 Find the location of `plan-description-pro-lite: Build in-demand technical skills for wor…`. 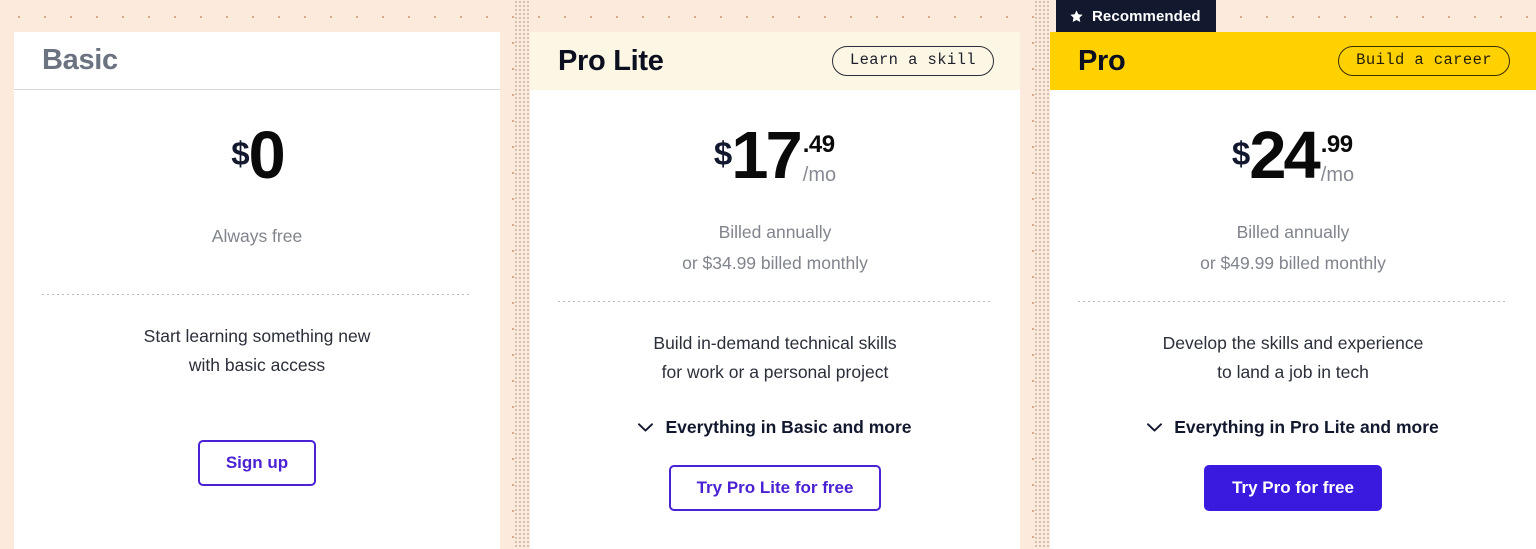

plan-description-pro-lite: Build in-demand technical skills for wor… is located at coordinates (774, 358).